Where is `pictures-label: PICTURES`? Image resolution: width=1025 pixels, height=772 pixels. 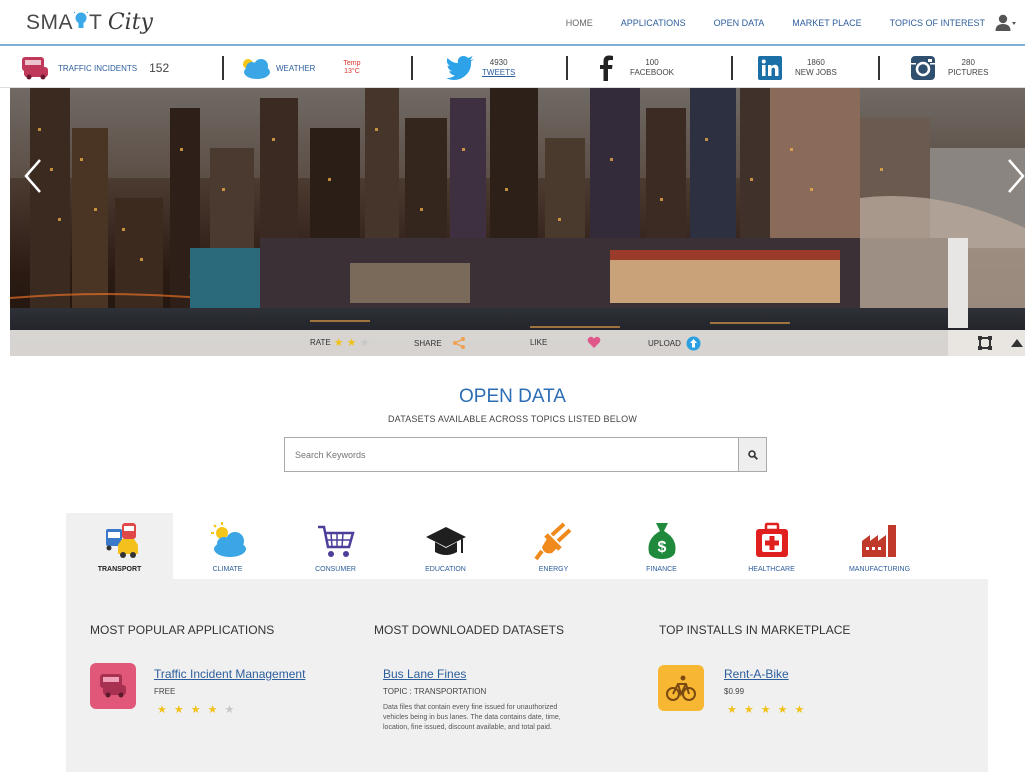
pictures-label: PICTURES is located at coordinates (968, 72).